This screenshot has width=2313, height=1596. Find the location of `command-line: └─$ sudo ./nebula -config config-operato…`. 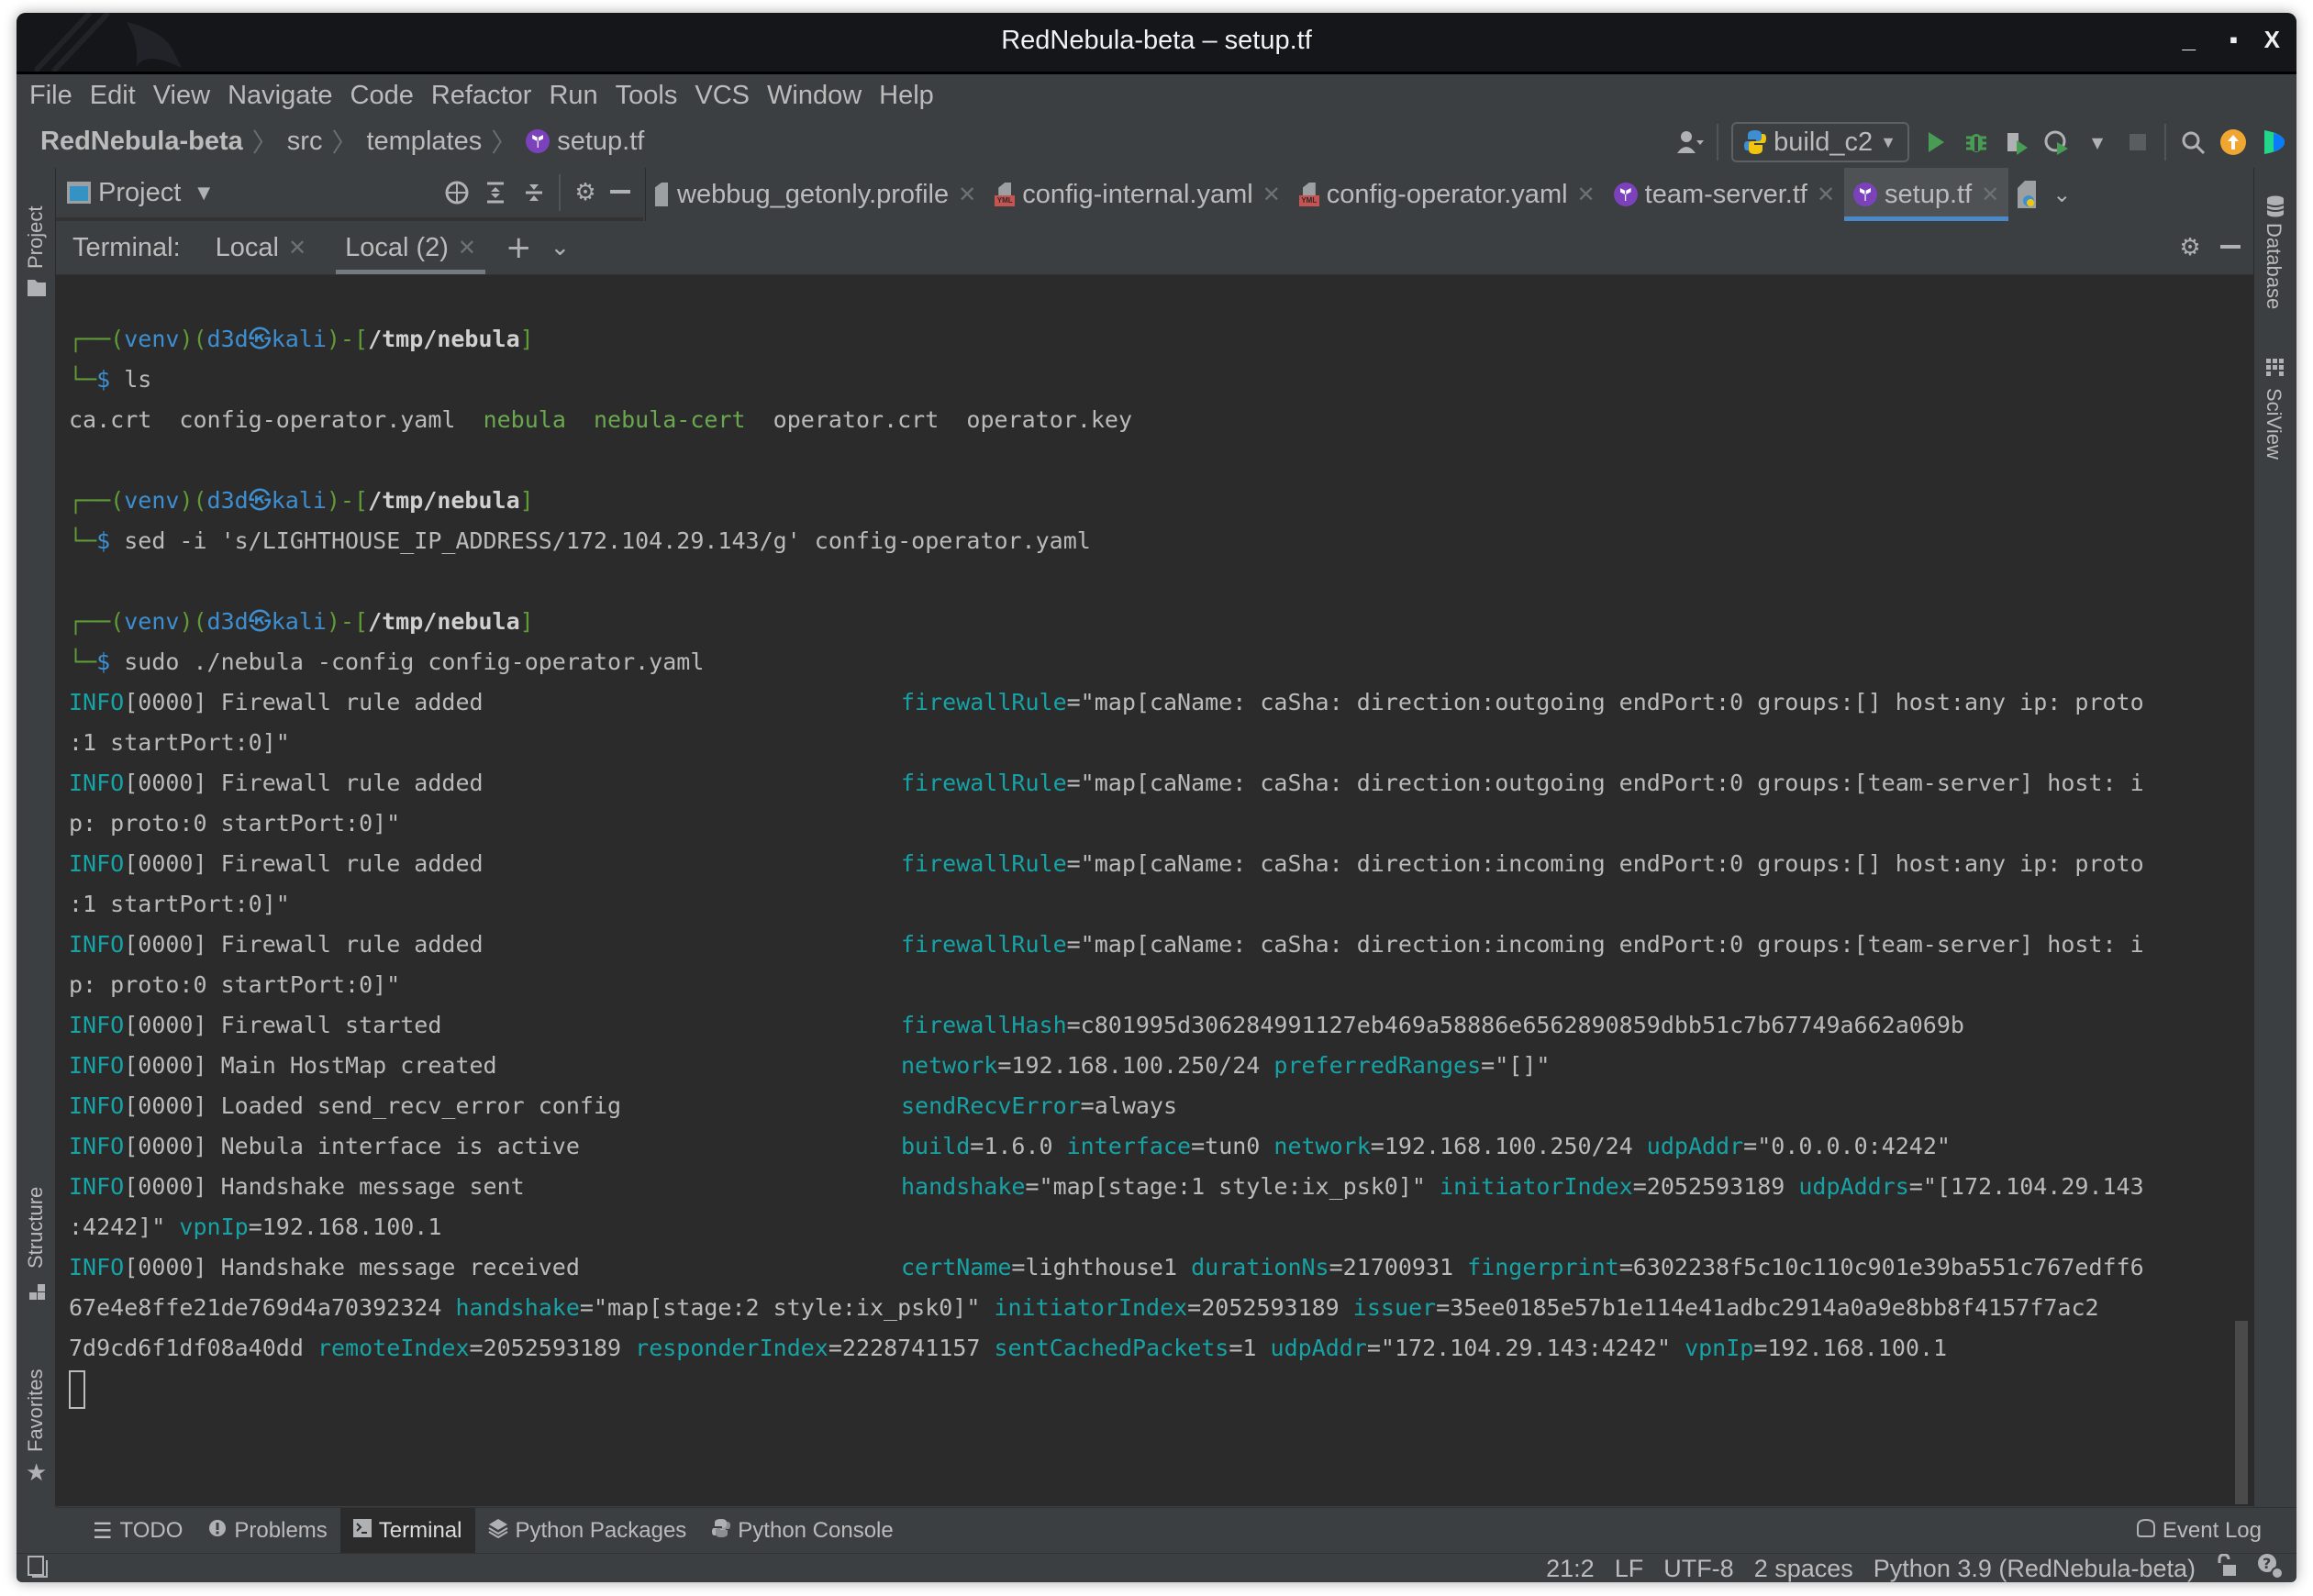

command-line: └─$ sudo ./nebula -config config-operato… is located at coordinates (387, 661).